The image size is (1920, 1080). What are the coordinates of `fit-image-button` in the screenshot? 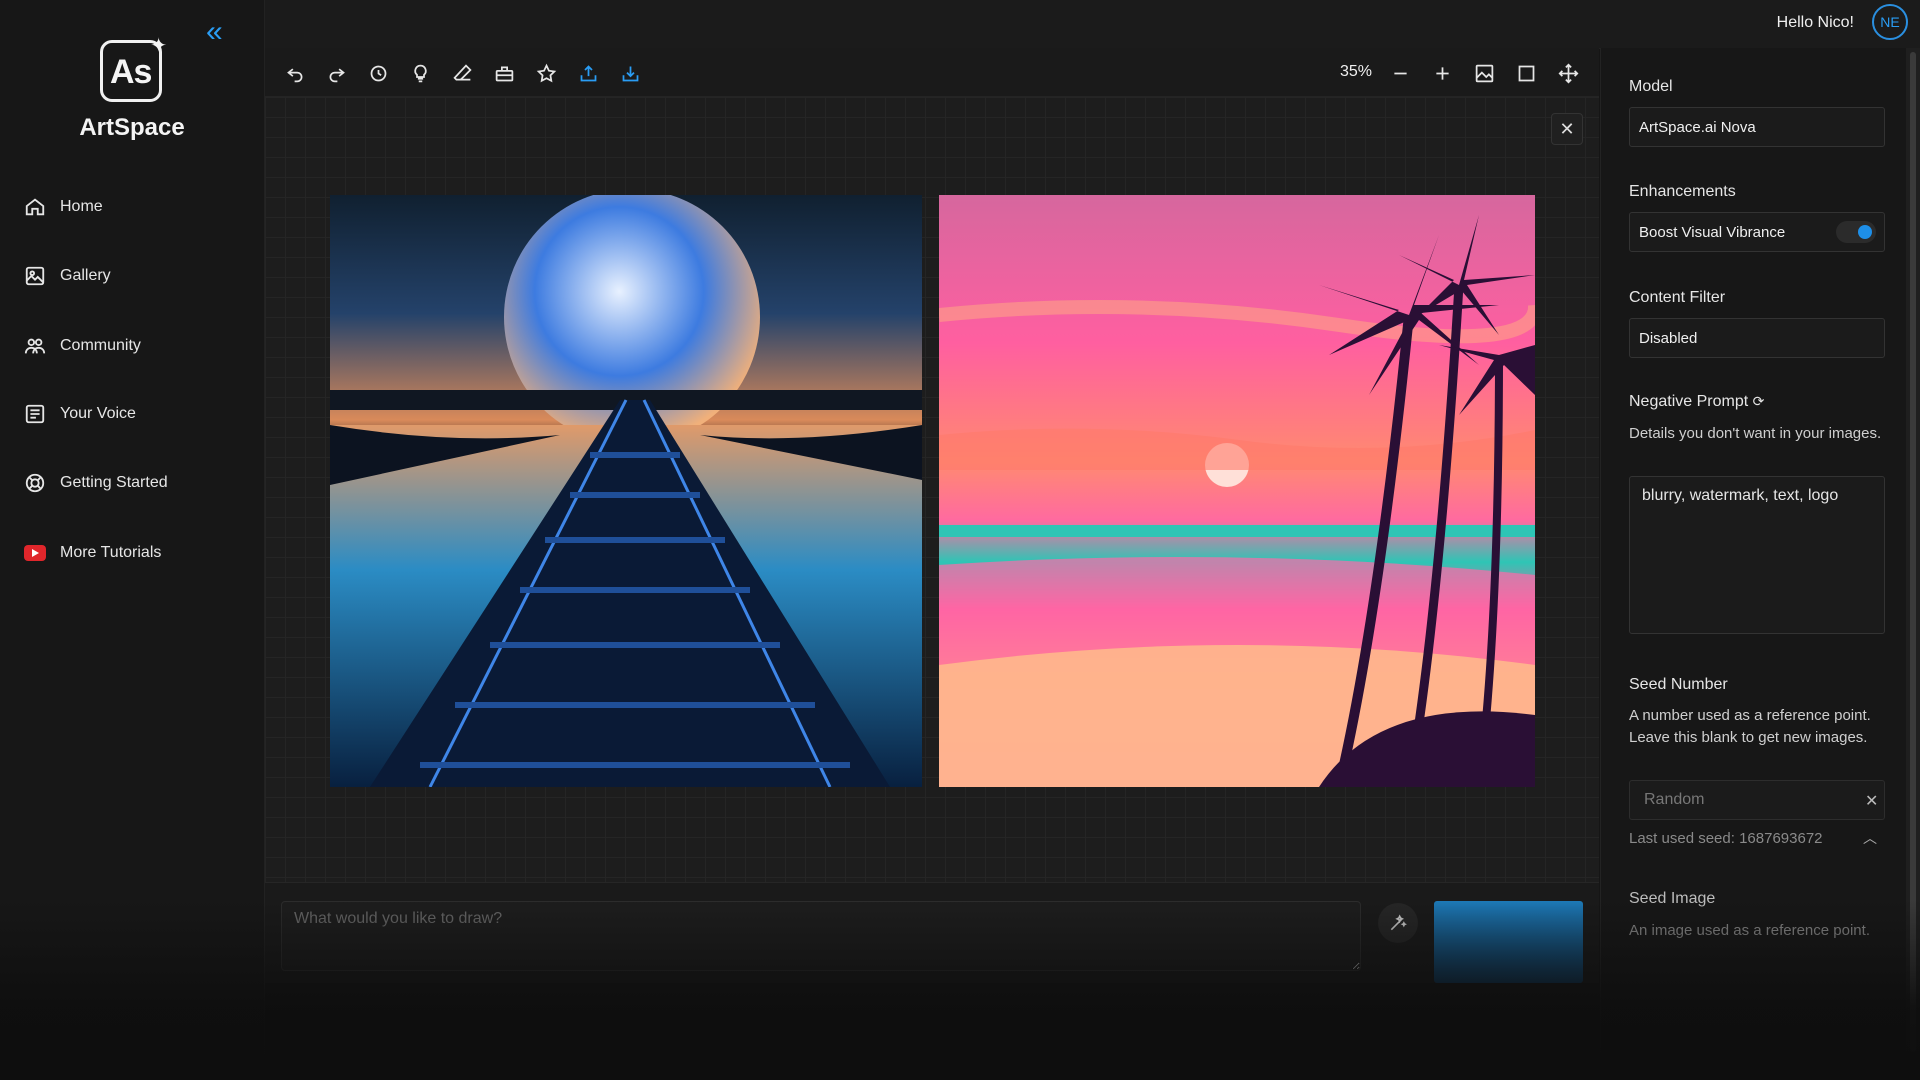 It's located at (1484, 73).